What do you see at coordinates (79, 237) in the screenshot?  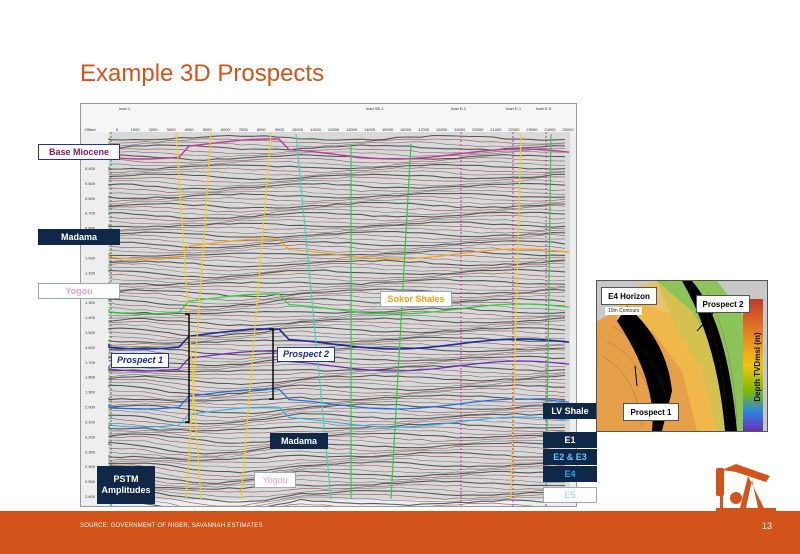 I see `label-madama-upper: Madama` at bounding box center [79, 237].